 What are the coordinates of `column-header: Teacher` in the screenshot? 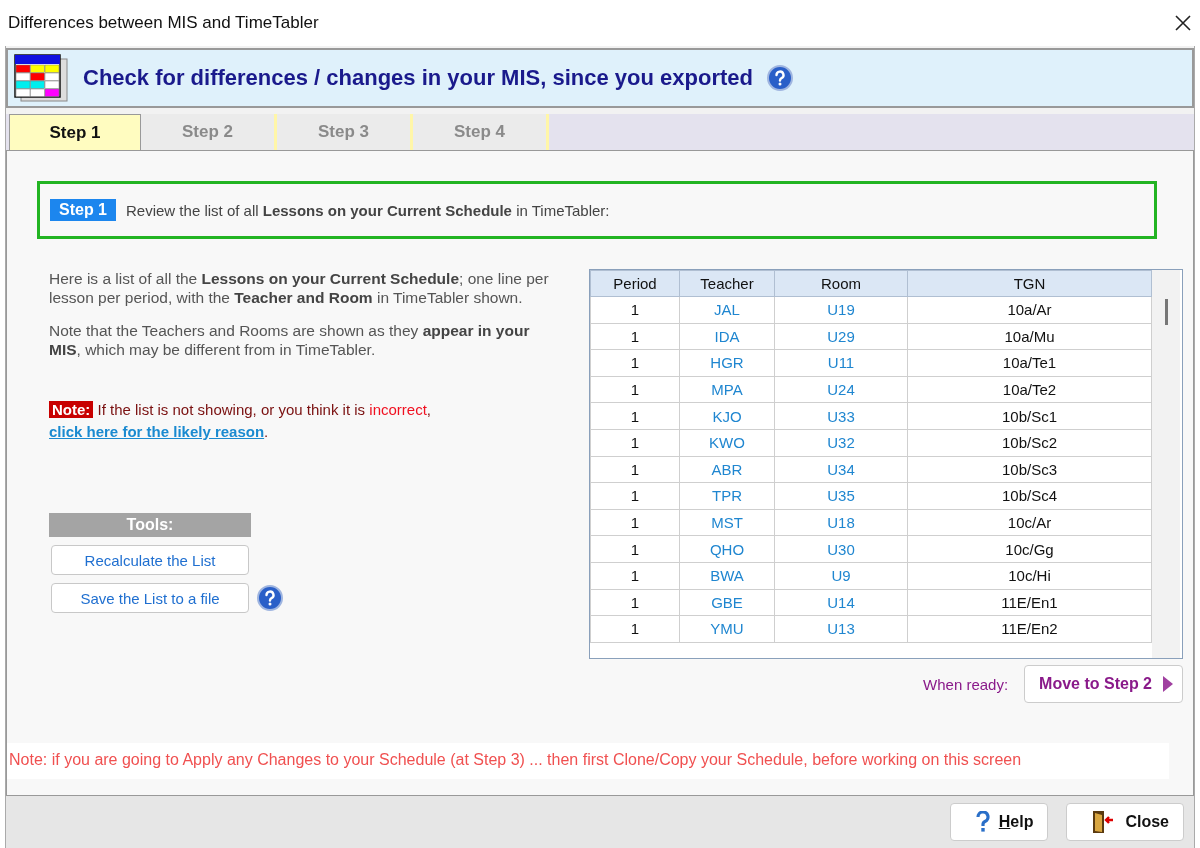 It's located at (727, 283).